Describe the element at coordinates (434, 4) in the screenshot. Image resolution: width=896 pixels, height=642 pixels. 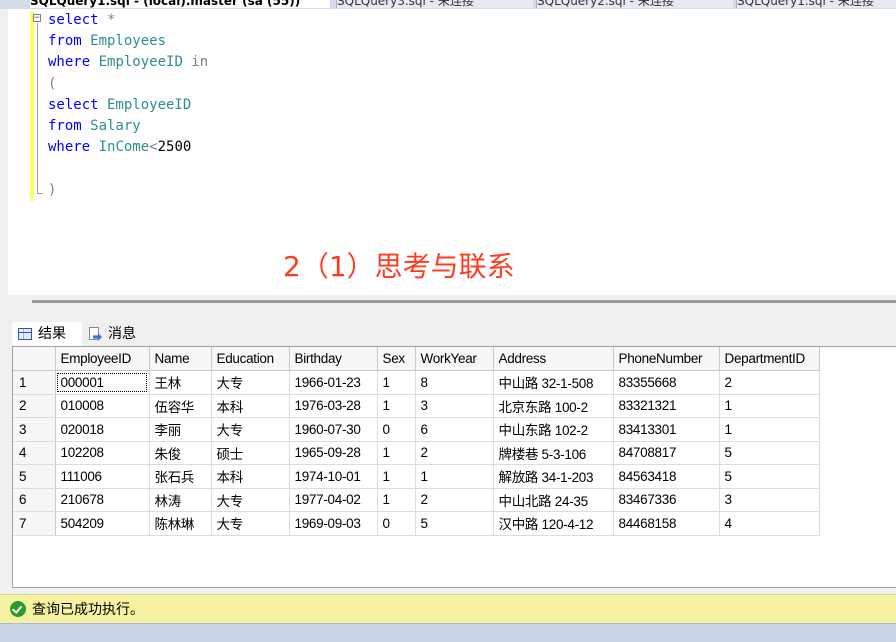
I see `tab-sqlquery3: SQLQuery3.sql - 未连接` at that location.